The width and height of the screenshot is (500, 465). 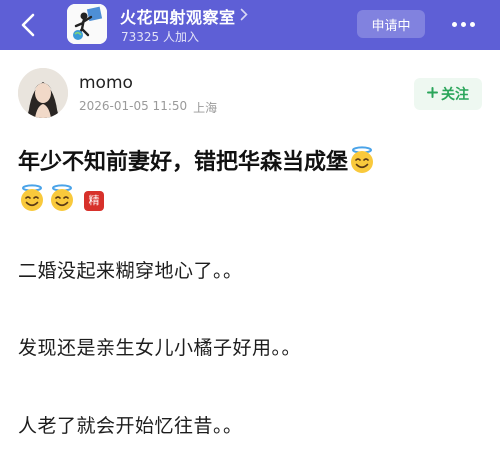 What do you see at coordinates (106, 83) in the screenshot?
I see `author-name: momo` at bounding box center [106, 83].